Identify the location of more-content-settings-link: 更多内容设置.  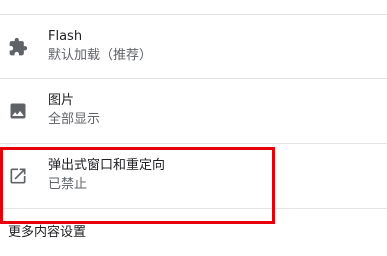
(47, 233).